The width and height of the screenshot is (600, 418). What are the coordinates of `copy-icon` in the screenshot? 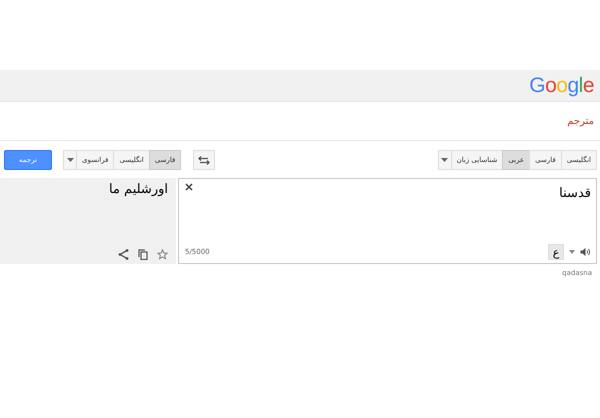 It's located at (143, 254).